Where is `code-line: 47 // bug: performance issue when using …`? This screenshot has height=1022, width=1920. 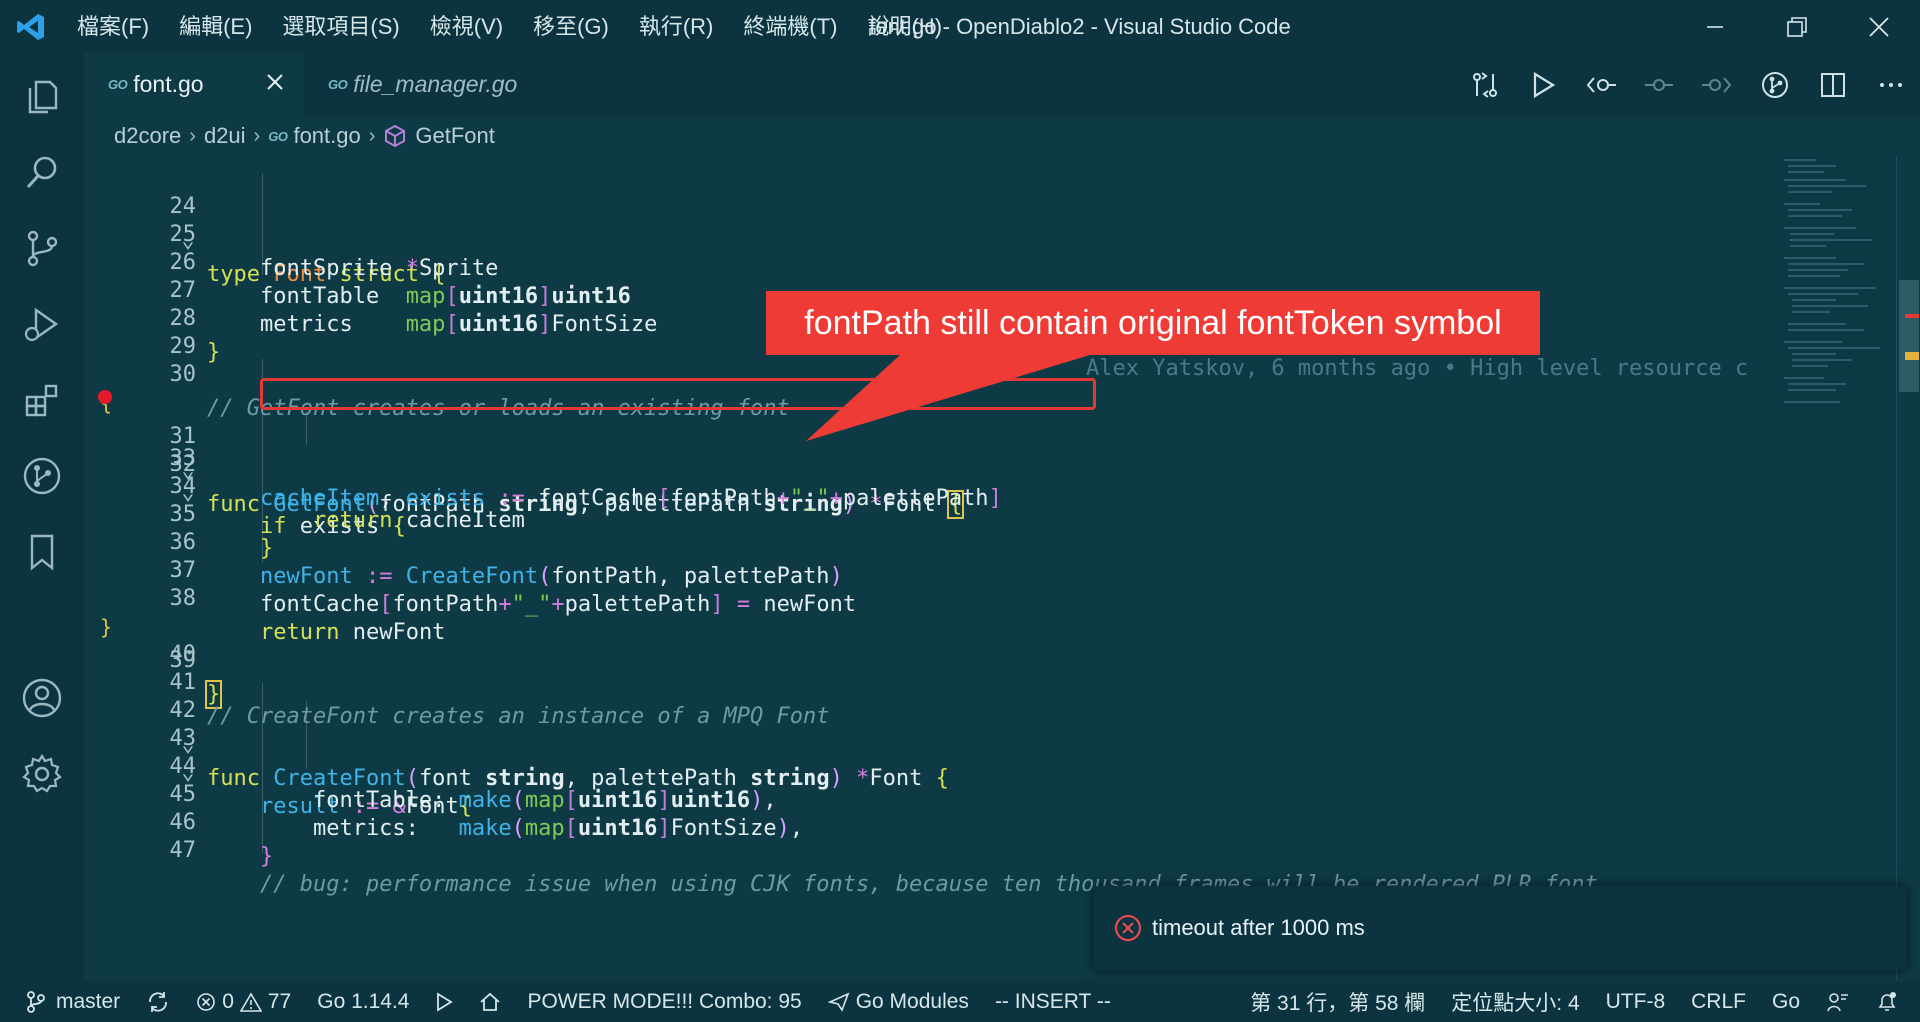 code-line: 47 // bug: performance issue when using … is located at coordinates (929, 848).